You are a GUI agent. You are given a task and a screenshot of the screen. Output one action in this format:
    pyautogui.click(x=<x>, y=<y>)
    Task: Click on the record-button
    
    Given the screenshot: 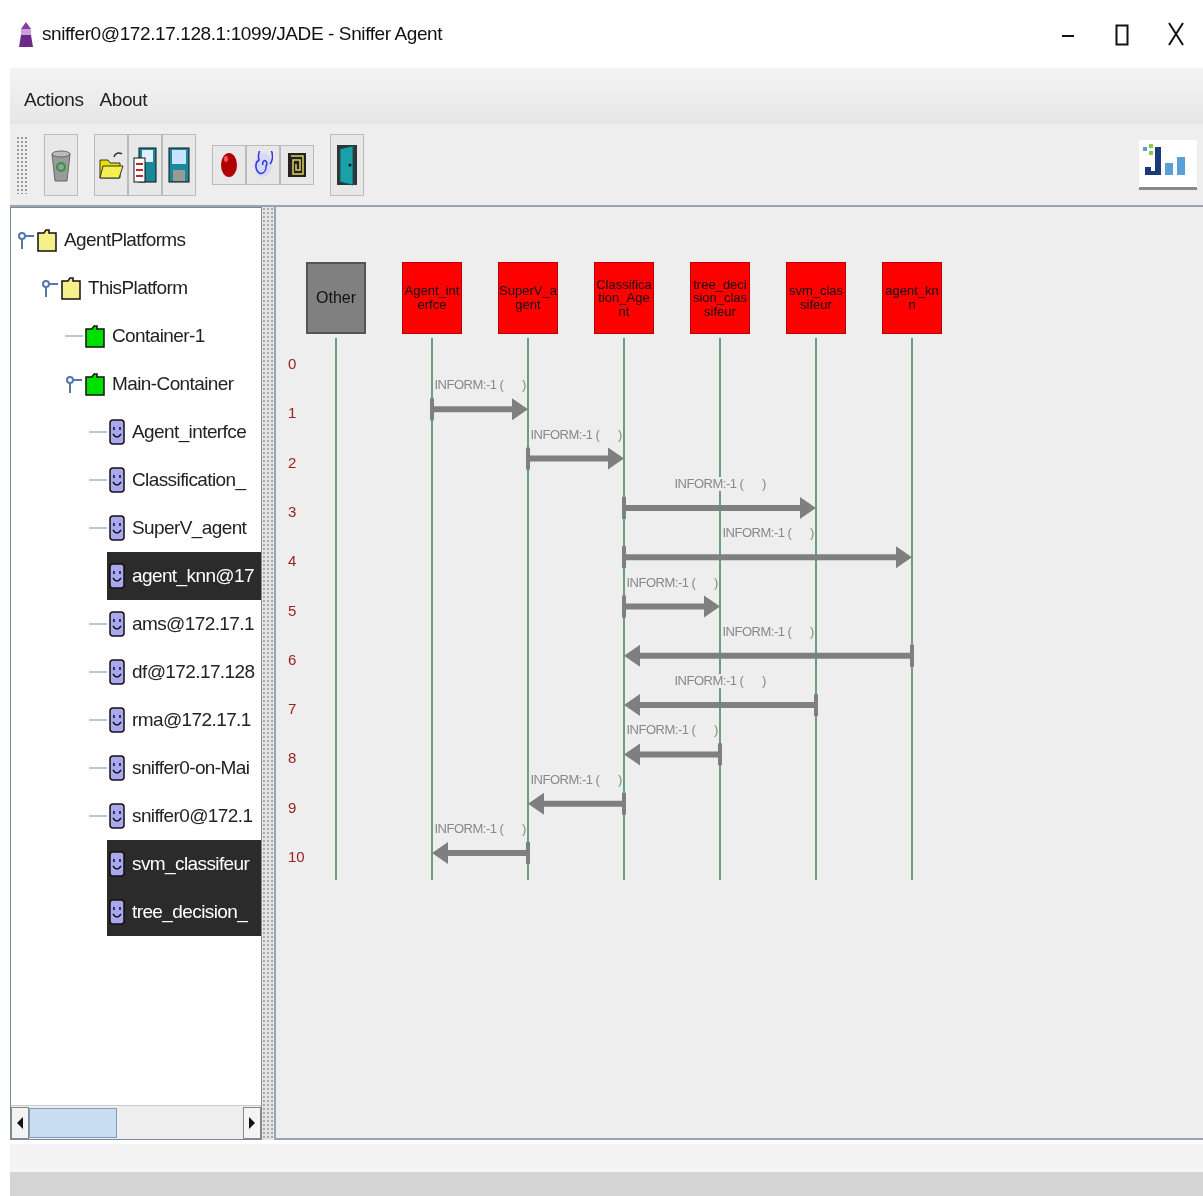 What is the action you would take?
    pyautogui.click(x=229, y=164)
    